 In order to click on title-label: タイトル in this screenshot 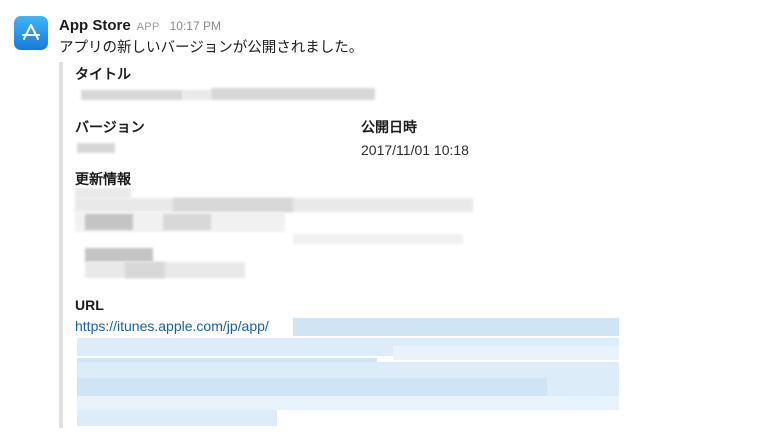, I will do `click(103, 74)`.